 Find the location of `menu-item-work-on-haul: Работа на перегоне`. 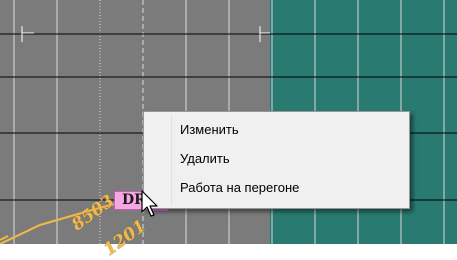

menu-item-work-on-haul: Работа на перегоне is located at coordinates (276, 188).